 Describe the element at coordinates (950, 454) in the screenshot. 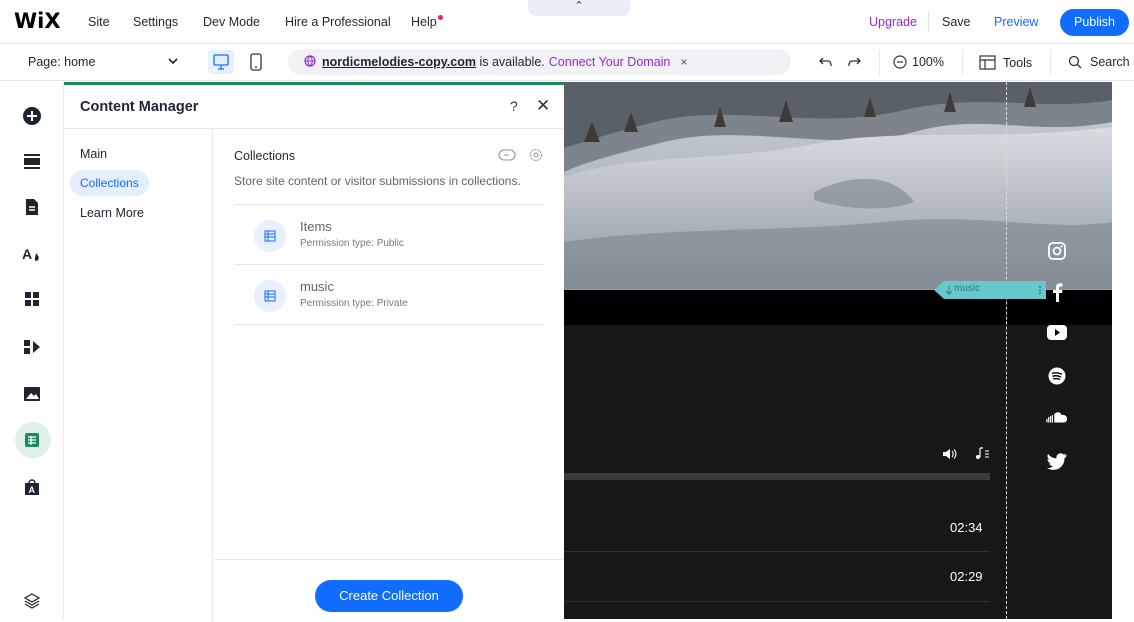

I see `volume-icon` at that location.